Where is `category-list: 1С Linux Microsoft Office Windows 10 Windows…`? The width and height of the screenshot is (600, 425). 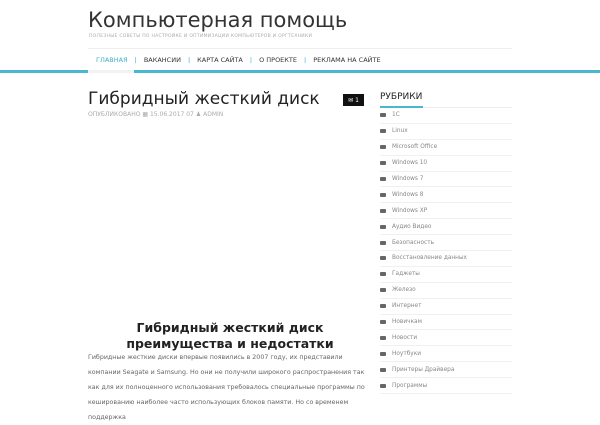
category-list: 1С Linux Microsoft Office Windows 10 Windows… is located at coordinates (446, 251).